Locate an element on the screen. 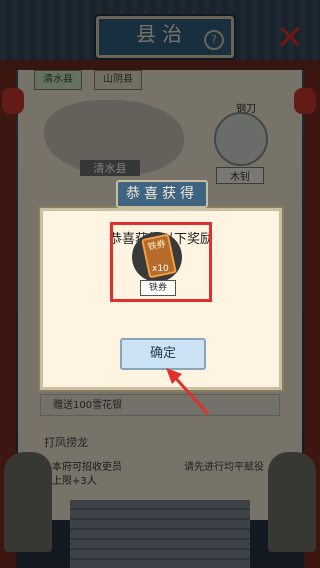 The height and width of the screenshot is (568, 320). reward-name: 铁券 is located at coordinates (158, 288).